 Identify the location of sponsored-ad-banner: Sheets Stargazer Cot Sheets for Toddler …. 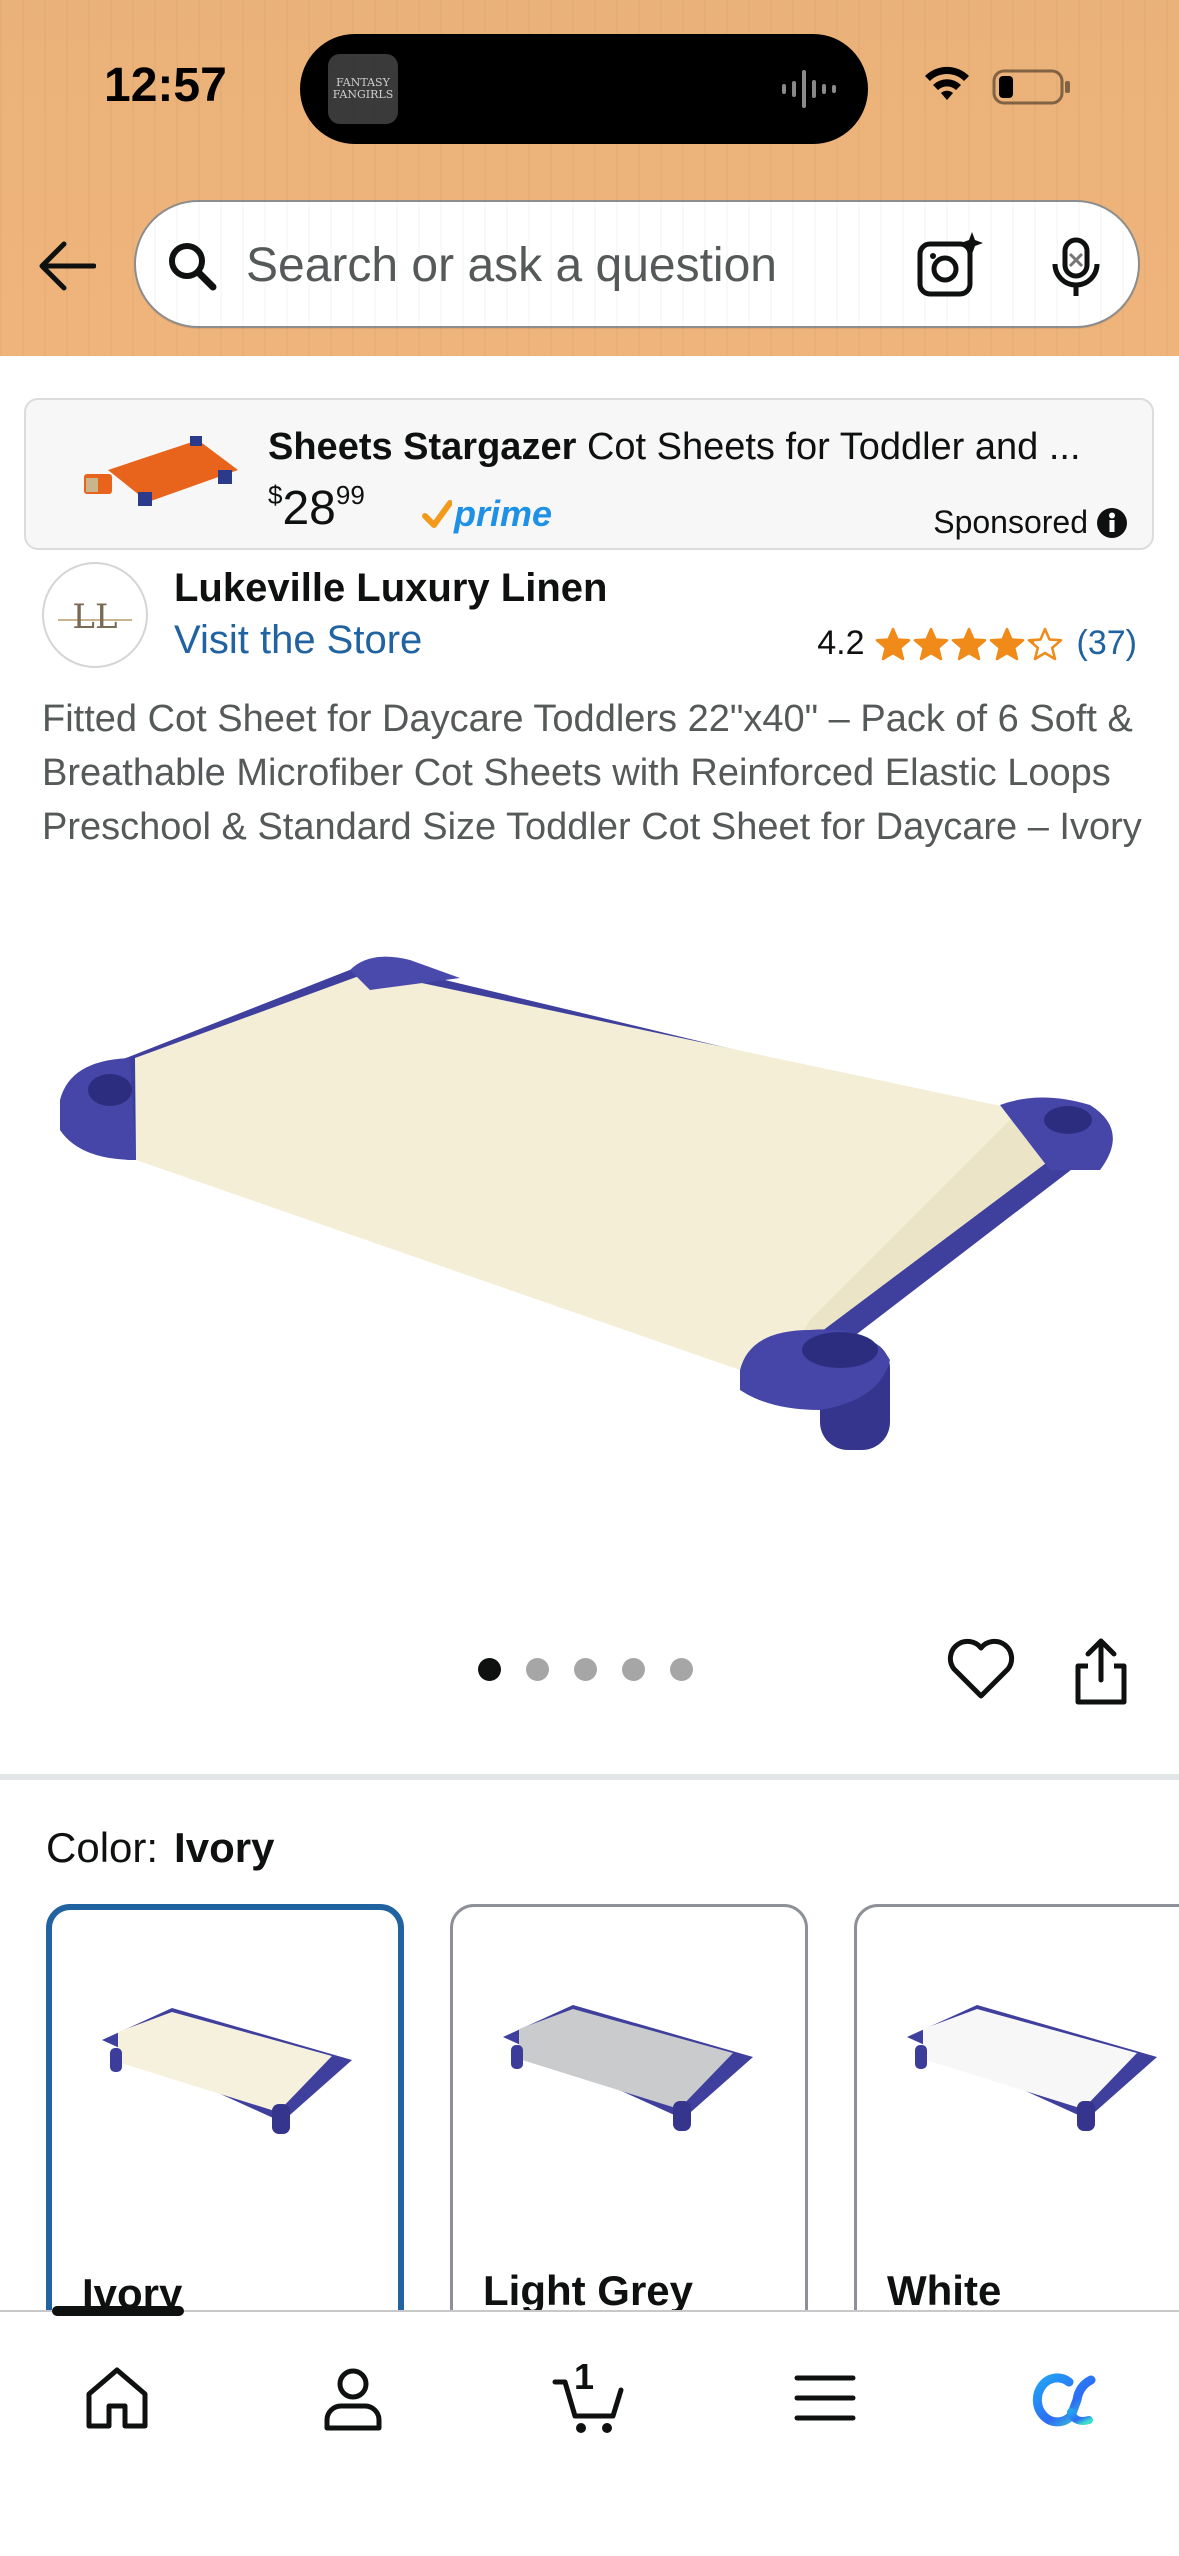
(589, 474).